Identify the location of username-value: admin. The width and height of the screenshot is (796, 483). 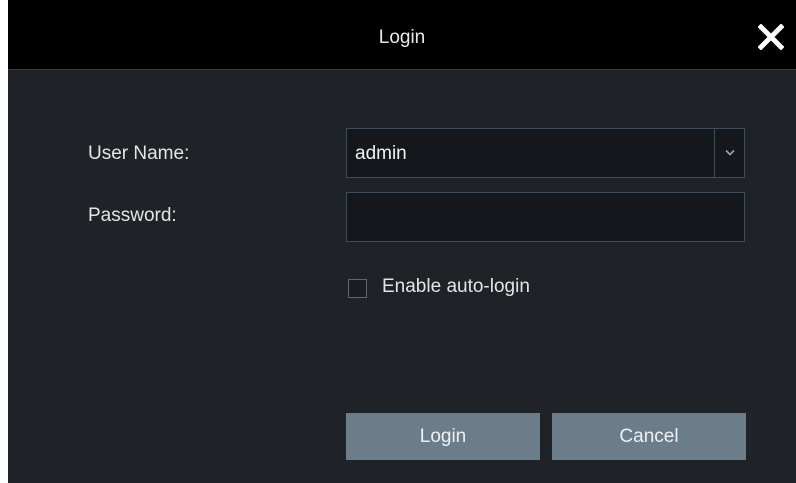
(381, 153).